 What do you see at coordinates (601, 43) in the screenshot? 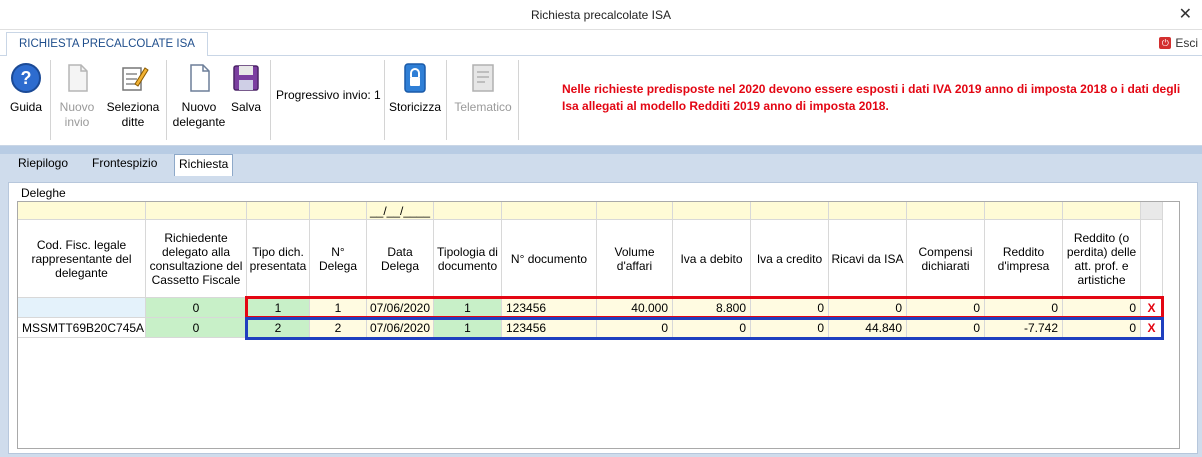
I see `ribbon-tab-strip: RICHIESTA PRECALCOLATE ISA ⏻ Esci` at bounding box center [601, 43].